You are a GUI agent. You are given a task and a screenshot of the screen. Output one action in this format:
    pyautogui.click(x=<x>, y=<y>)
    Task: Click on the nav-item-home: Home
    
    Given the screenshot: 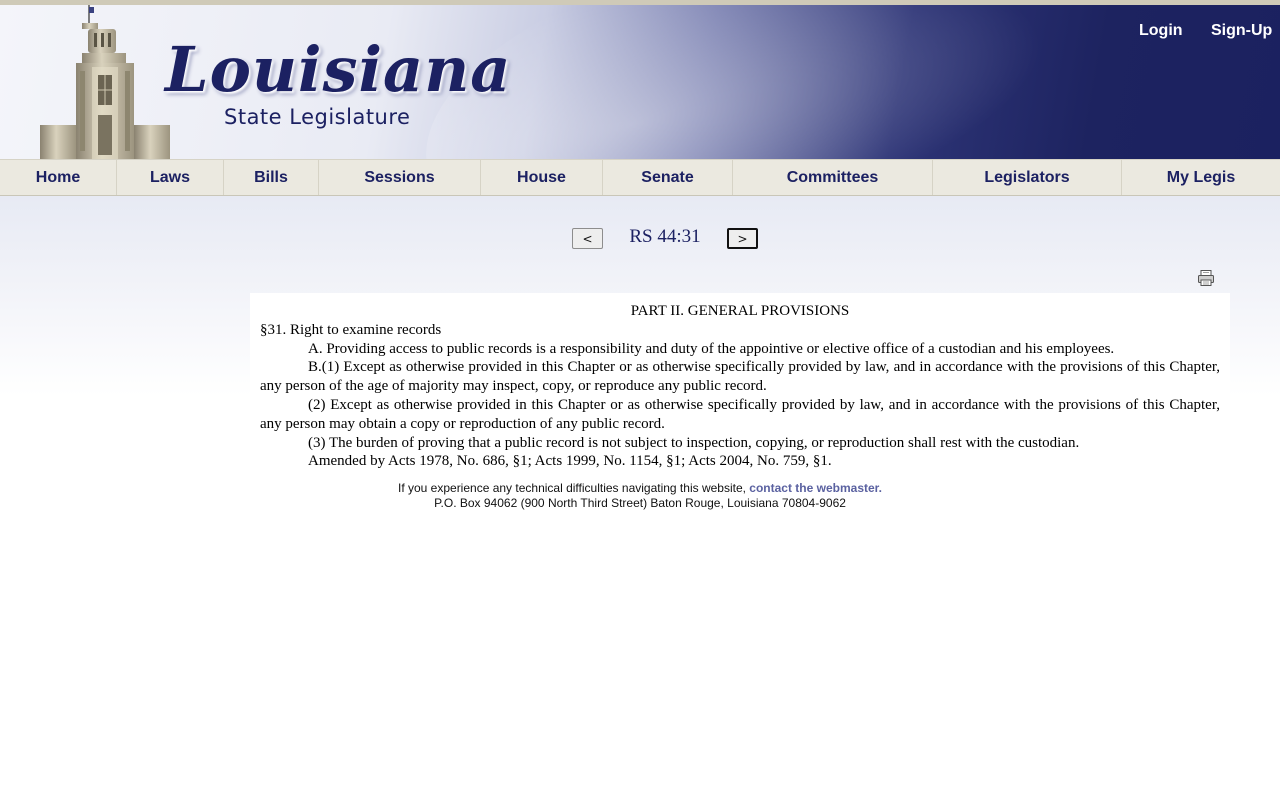 What is the action you would take?
    pyautogui.click(x=58, y=177)
    